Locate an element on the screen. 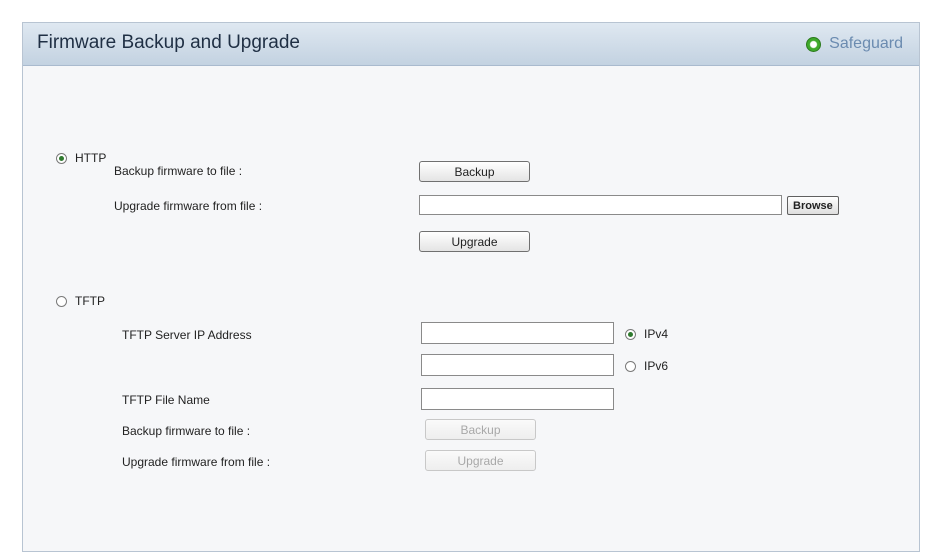 This screenshot has width=939, height=552. safeguard-status-icon is located at coordinates (814, 44).